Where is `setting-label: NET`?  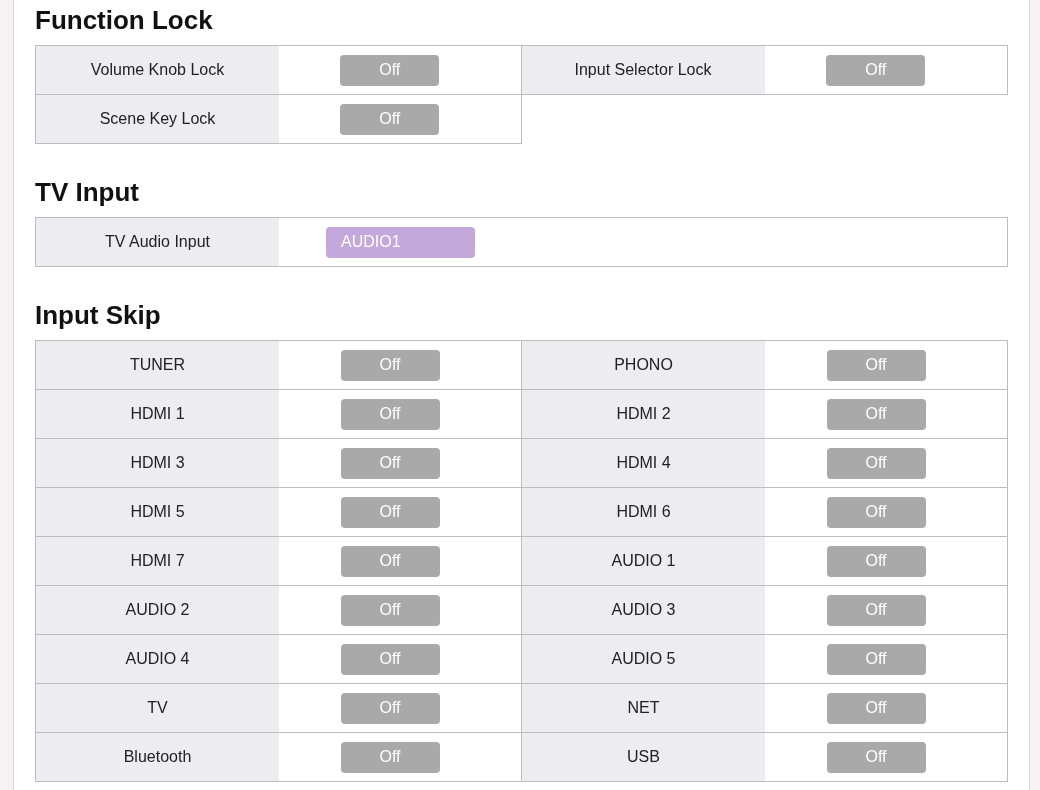
setting-label: NET is located at coordinates (643, 708).